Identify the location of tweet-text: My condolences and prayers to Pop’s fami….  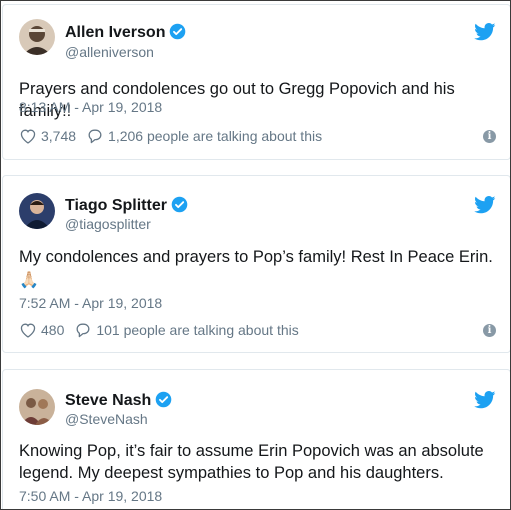
(256, 257).